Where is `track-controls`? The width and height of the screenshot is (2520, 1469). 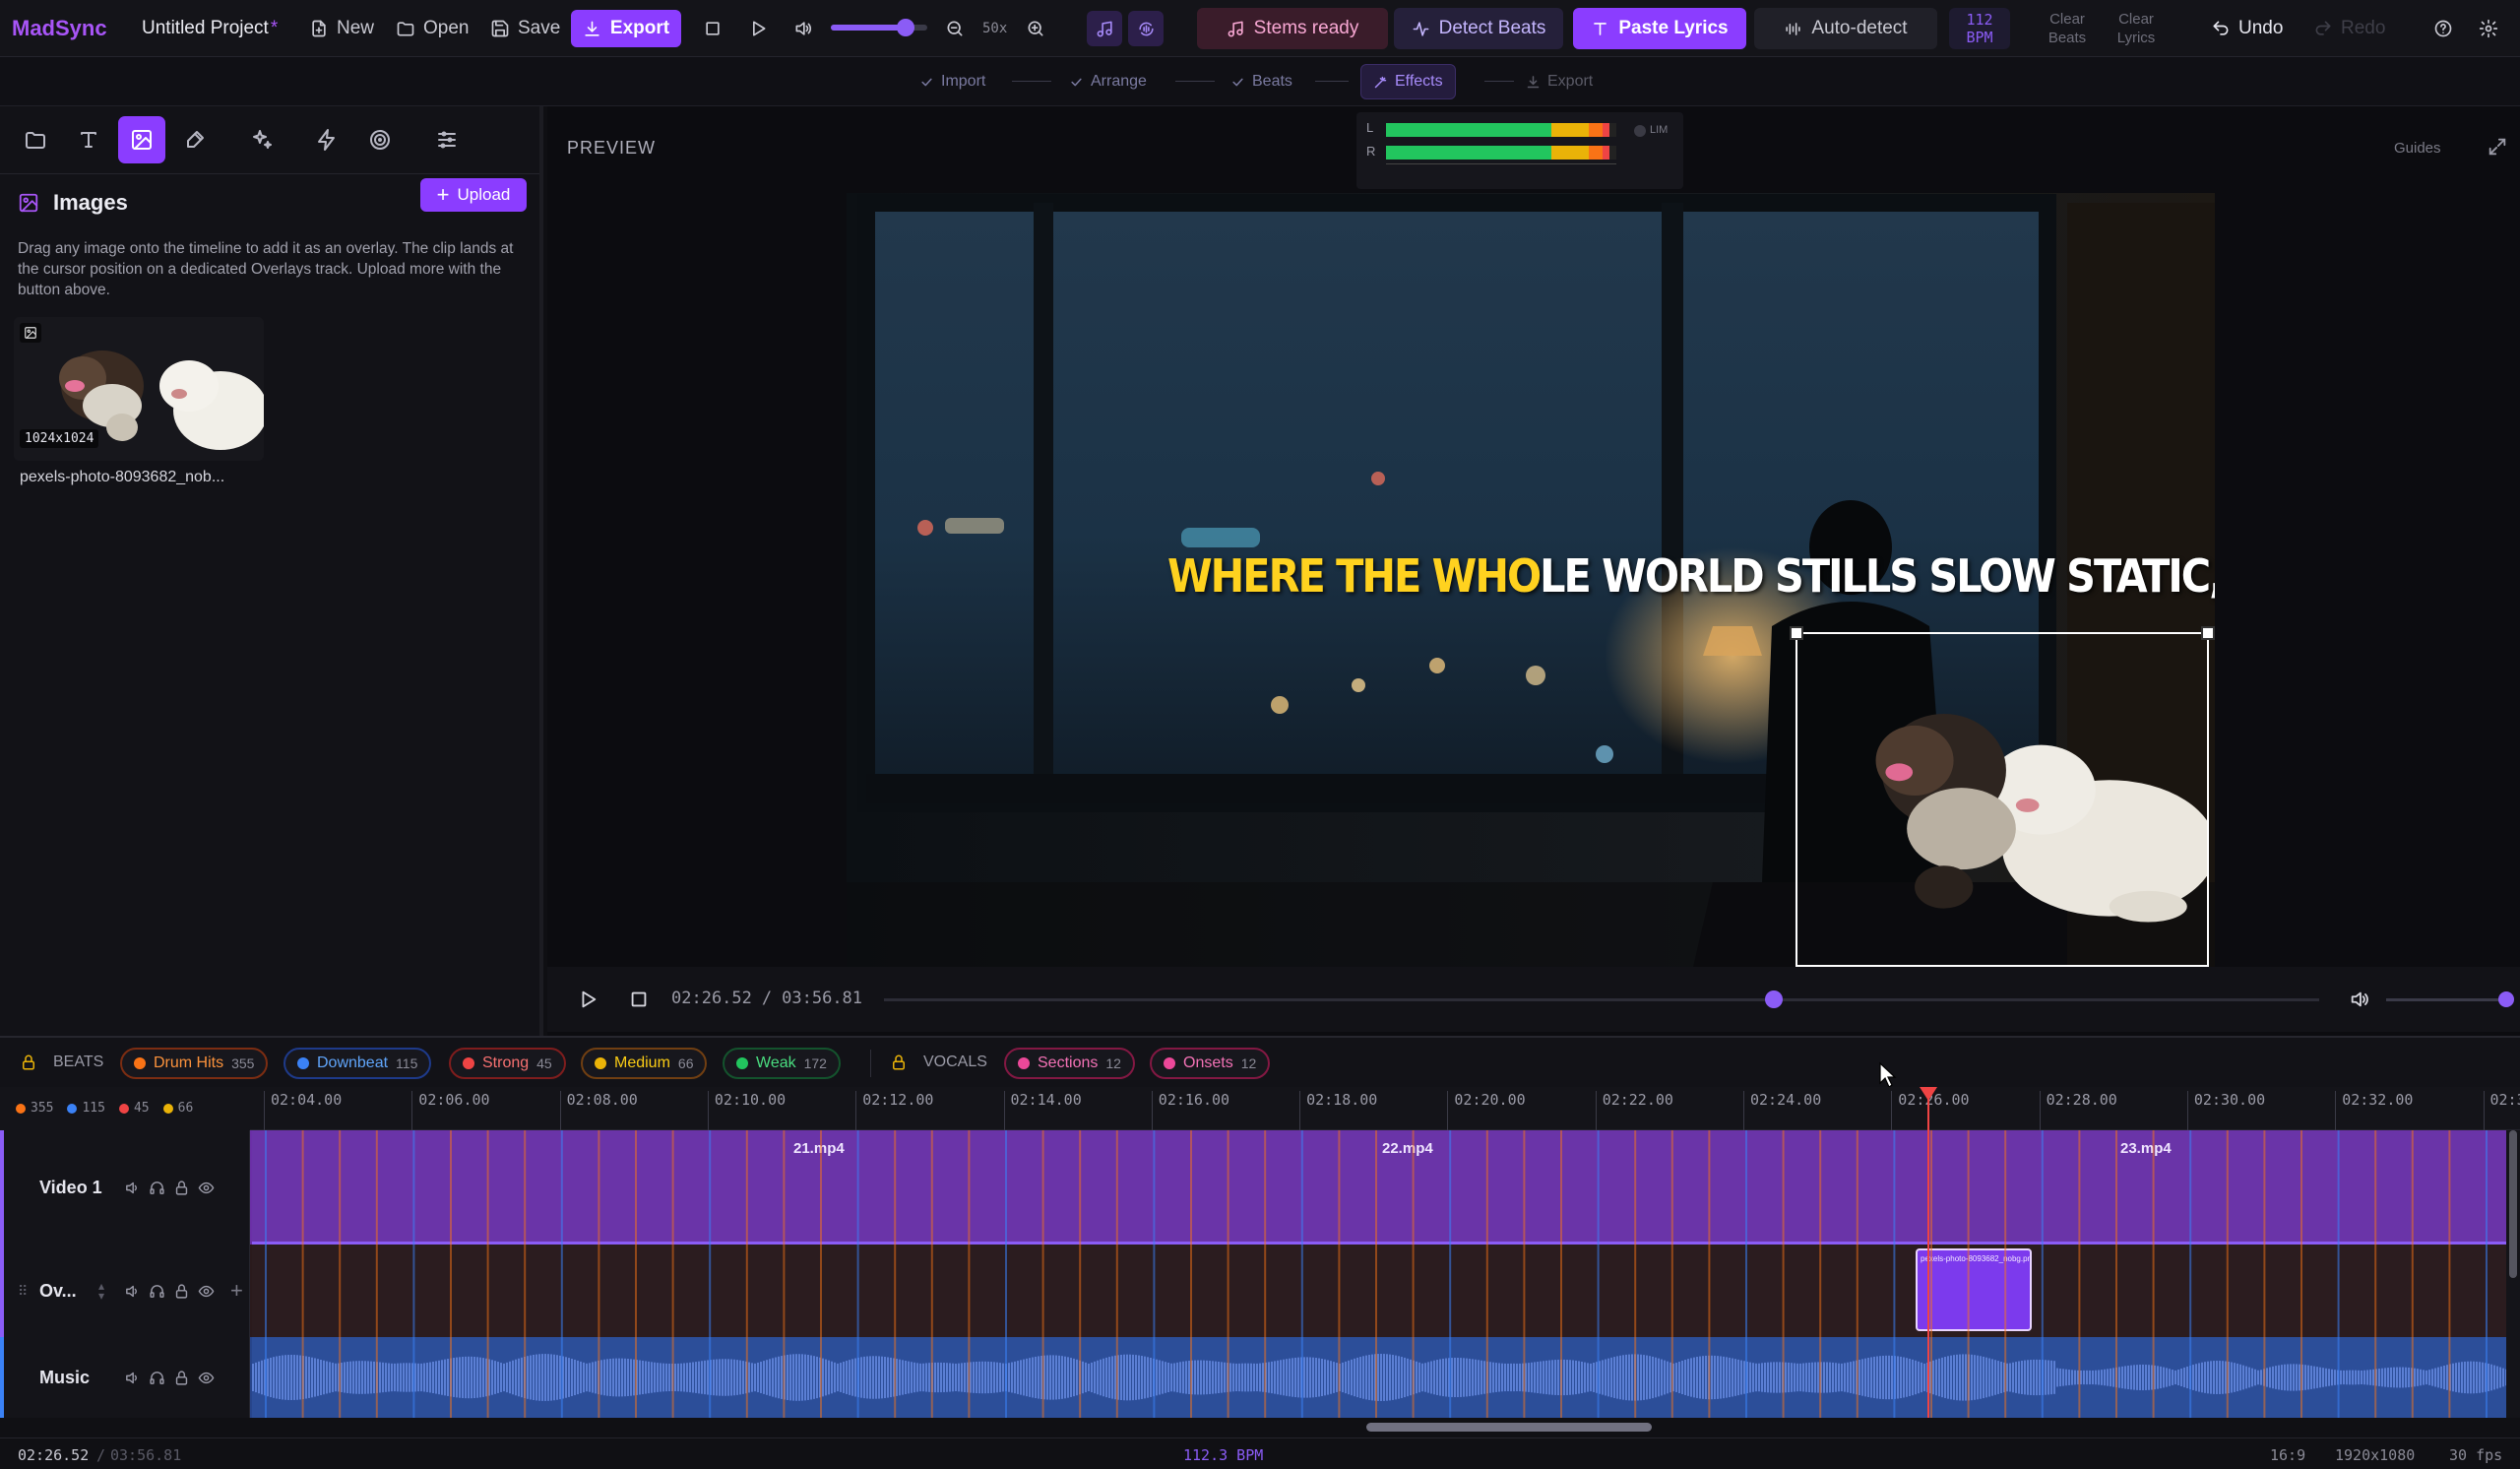
track-controls is located at coordinates (169, 1291).